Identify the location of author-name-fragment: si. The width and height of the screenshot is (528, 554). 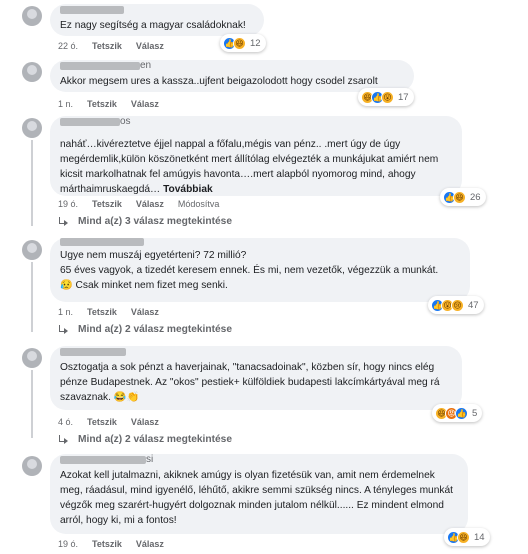
(149, 460).